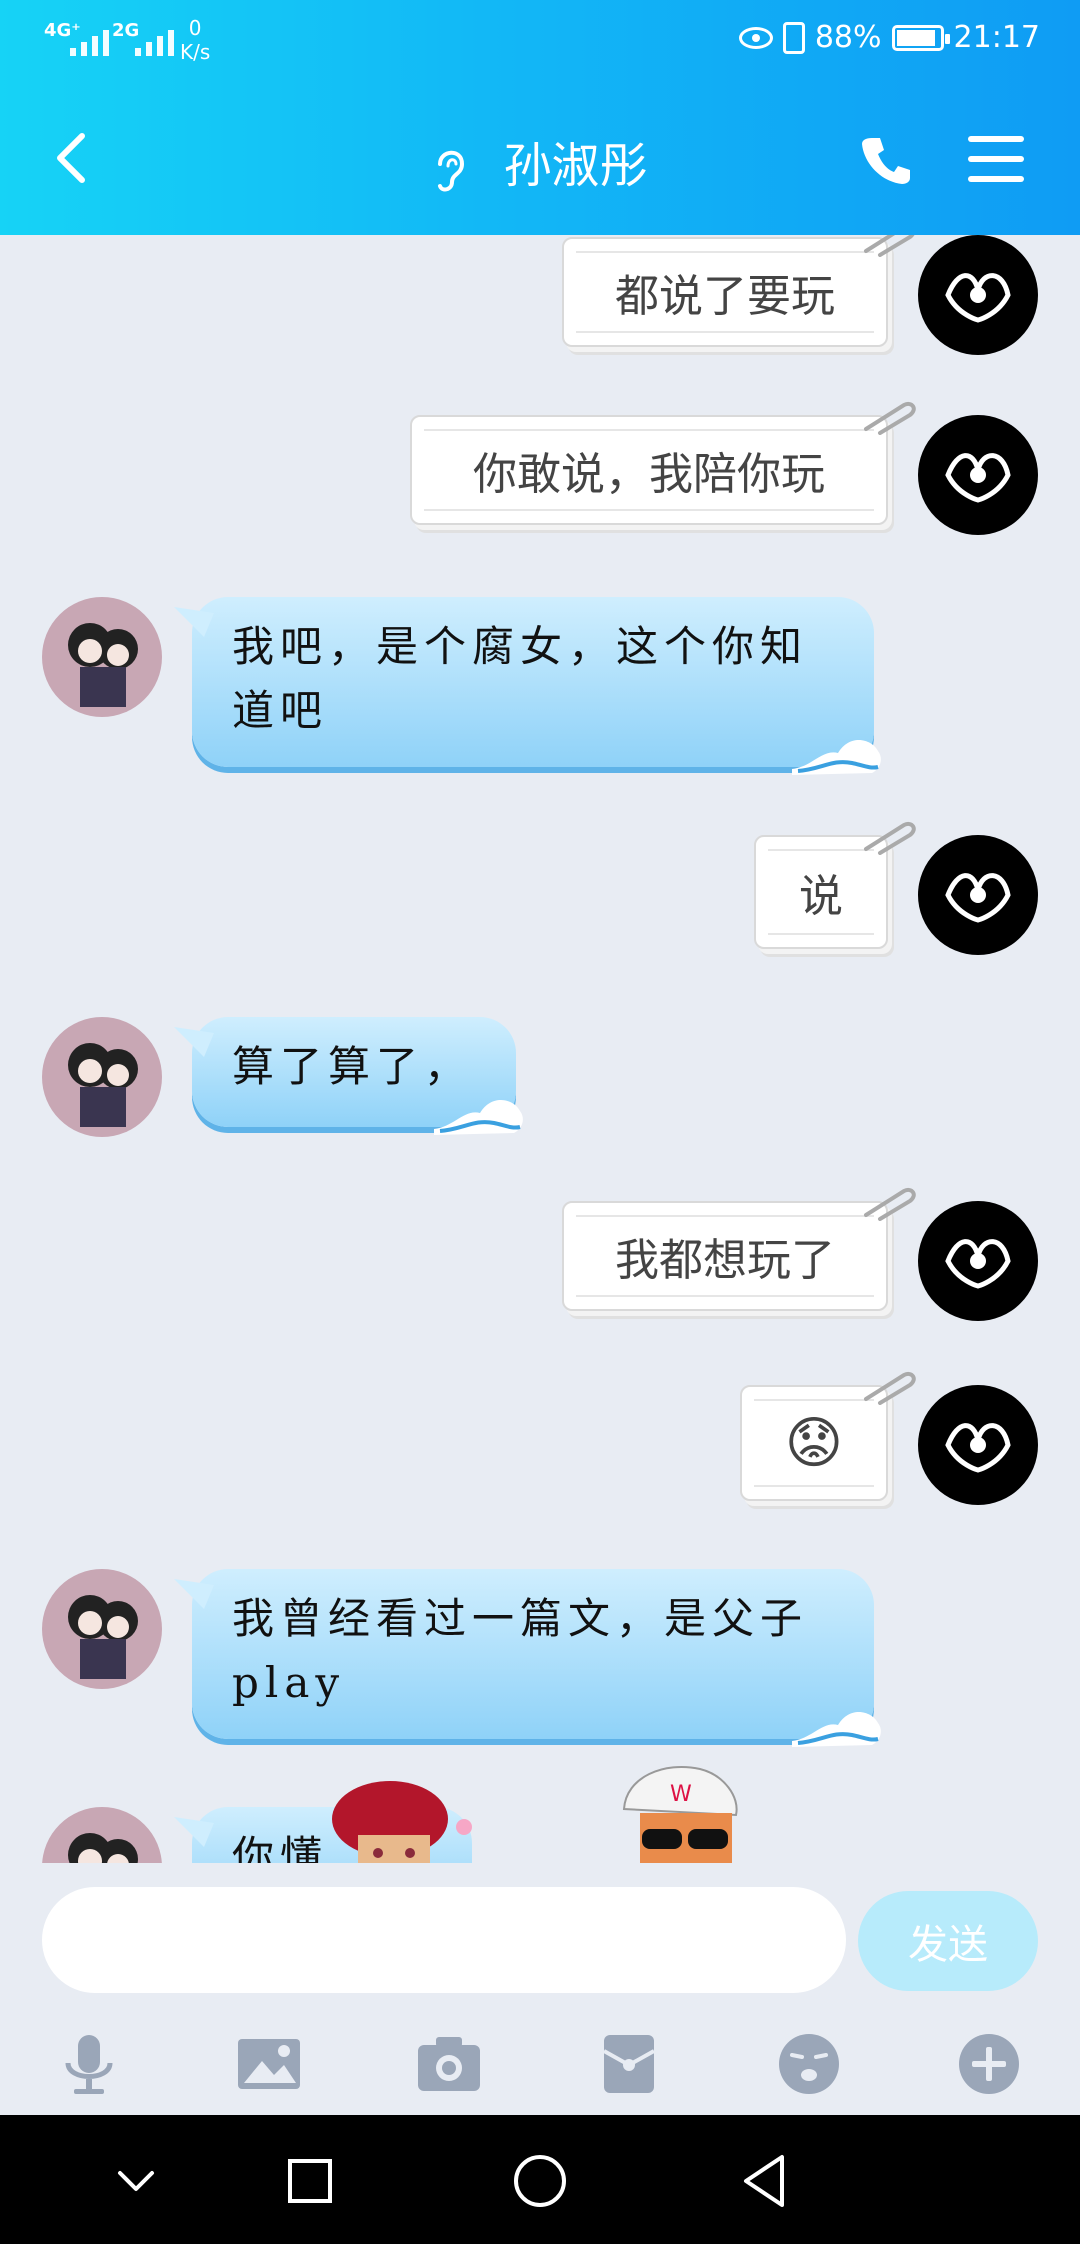 Image resolution: width=1080 pixels, height=2244 pixels. I want to click on boy-sticker: W, so click(680, 1814).